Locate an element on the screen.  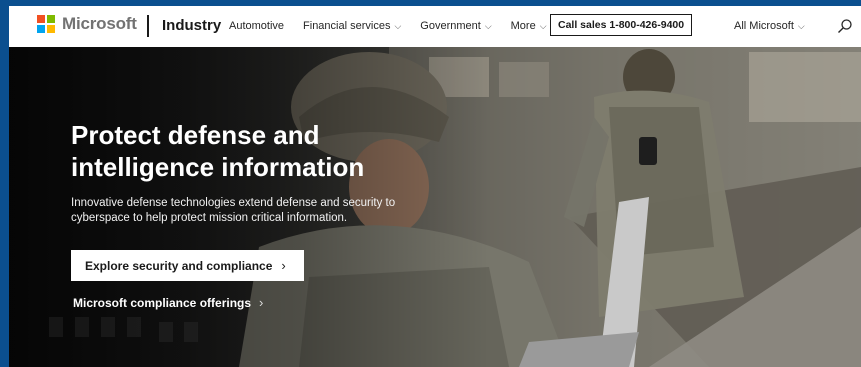
nav-item-label: More is located at coordinates (523, 26).